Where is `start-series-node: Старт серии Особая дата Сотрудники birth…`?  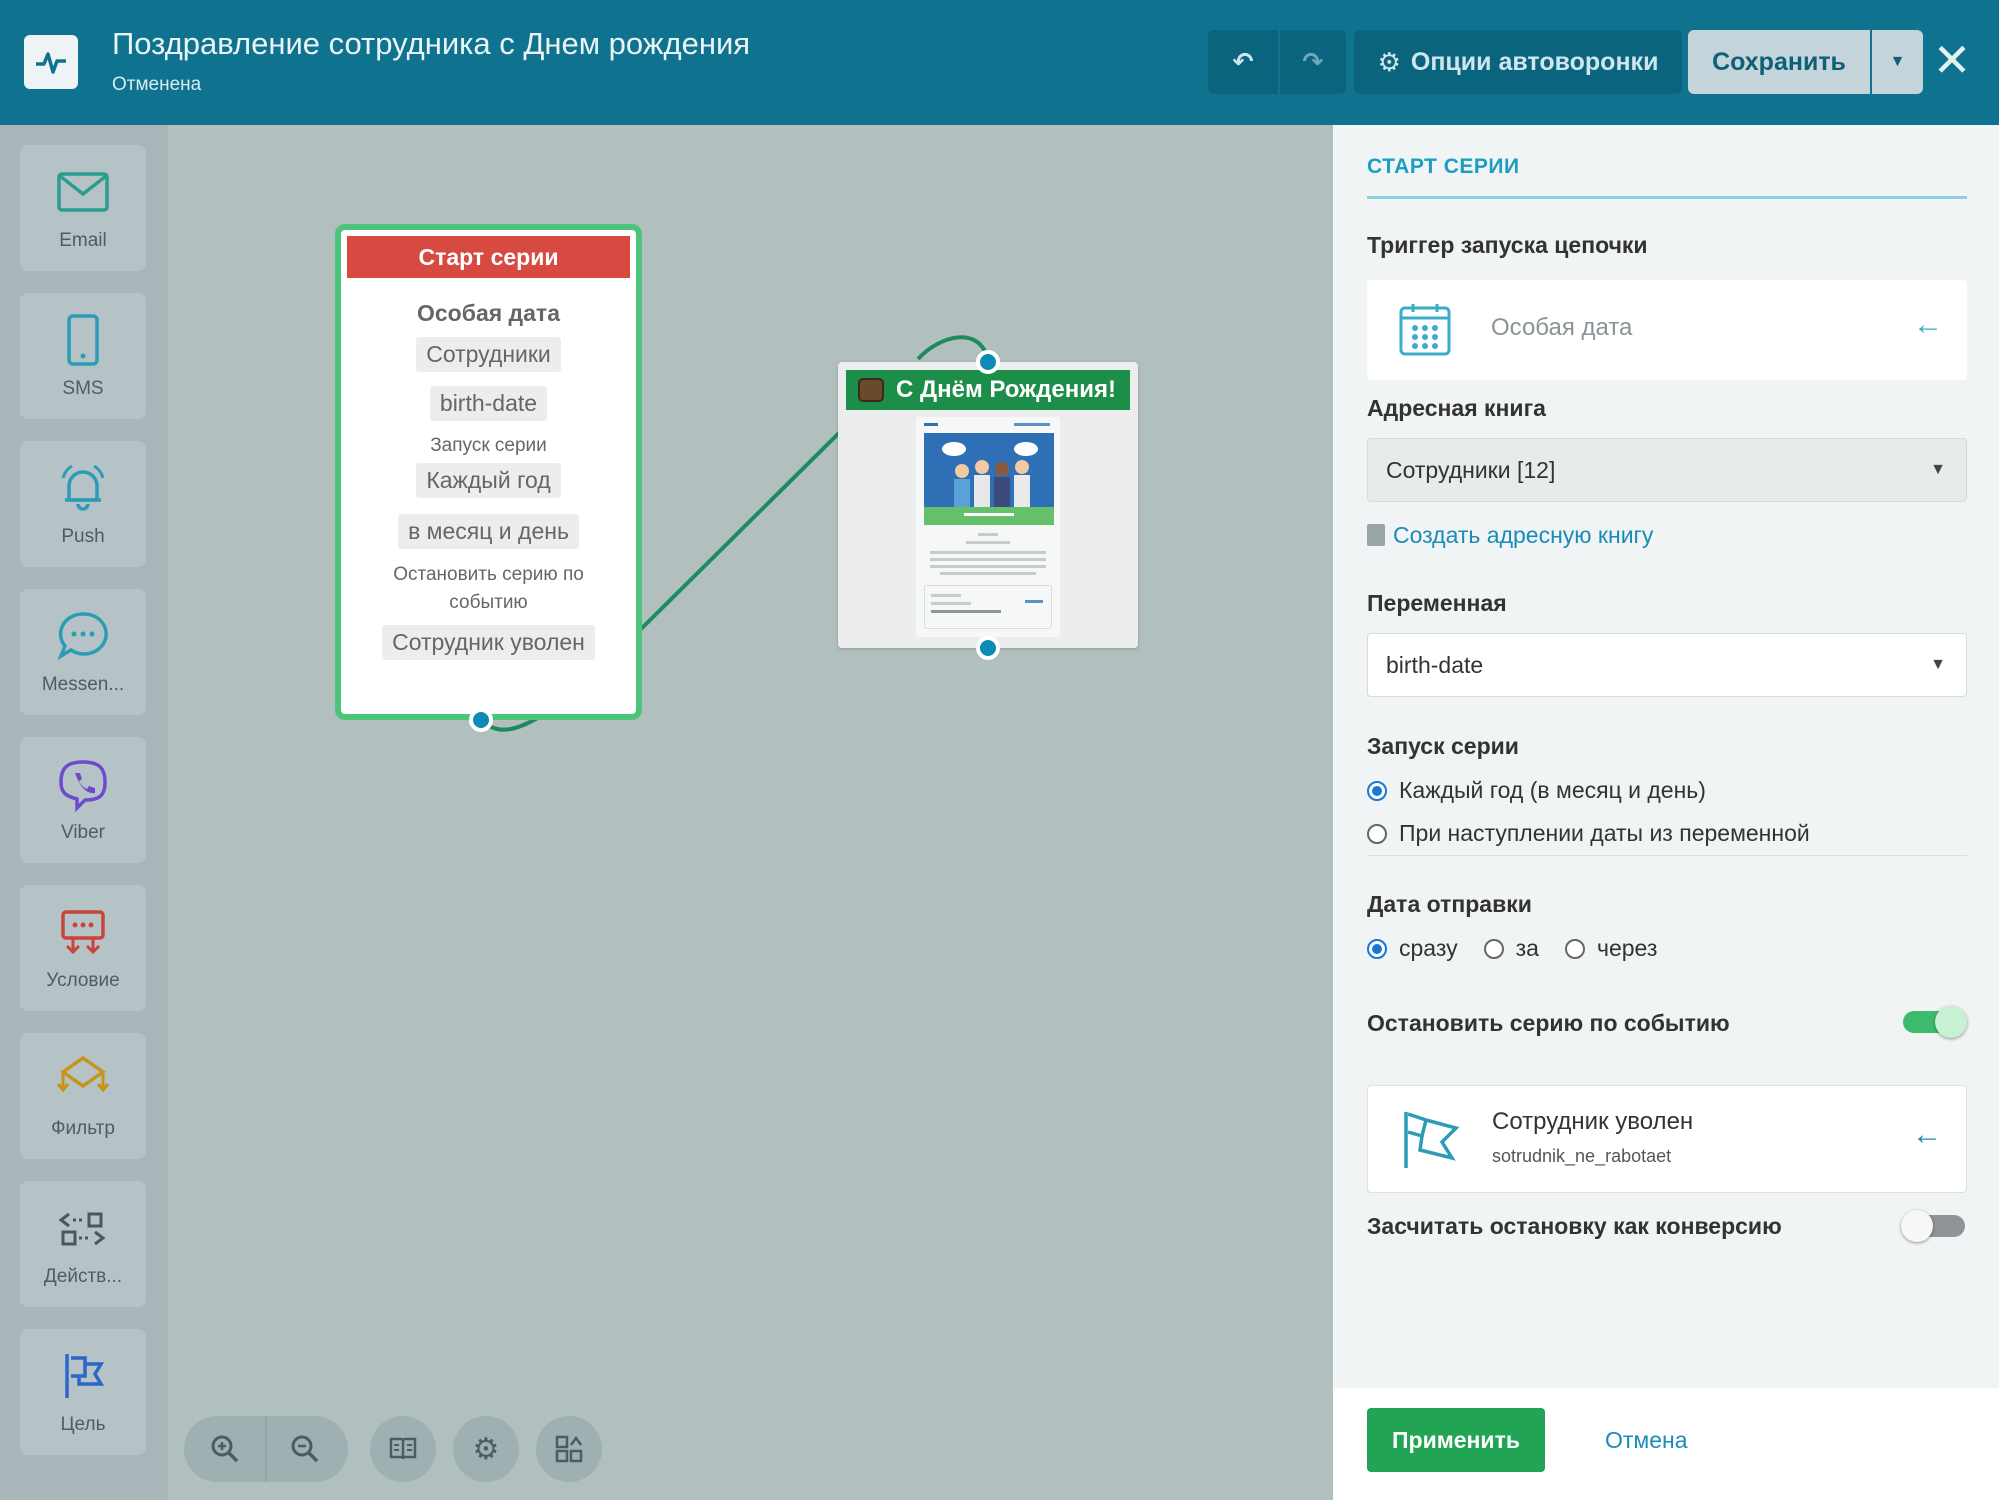
start-series-node: Старт серии Особая дата Сотрудники birth… is located at coordinates (488, 472).